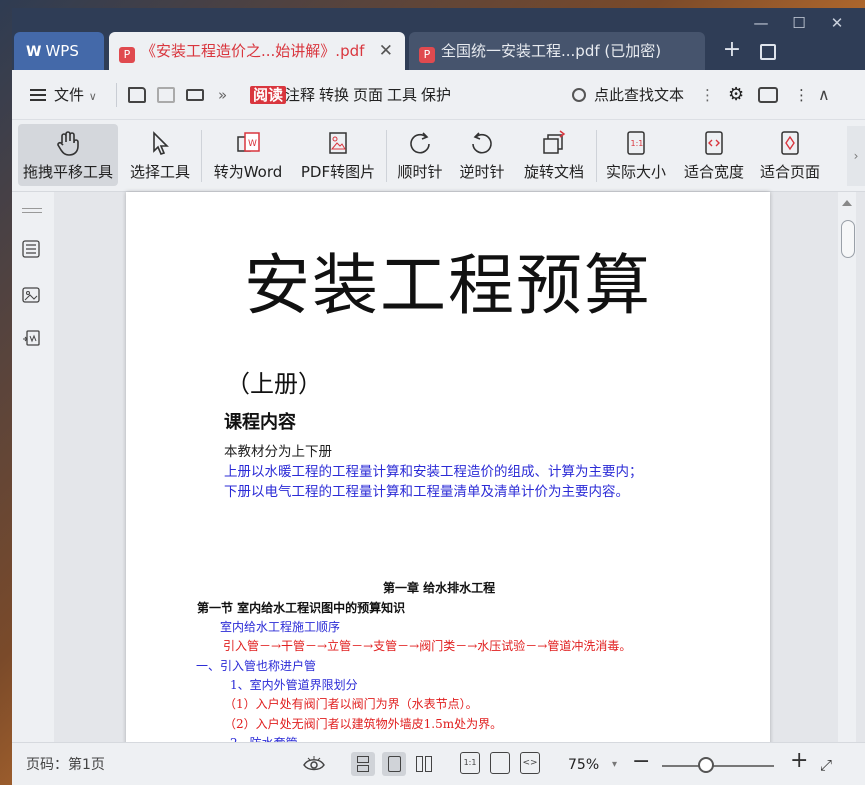 Image resolution: width=865 pixels, height=785 pixels. I want to click on close-tab-icon: ✕, so click(386, 51).